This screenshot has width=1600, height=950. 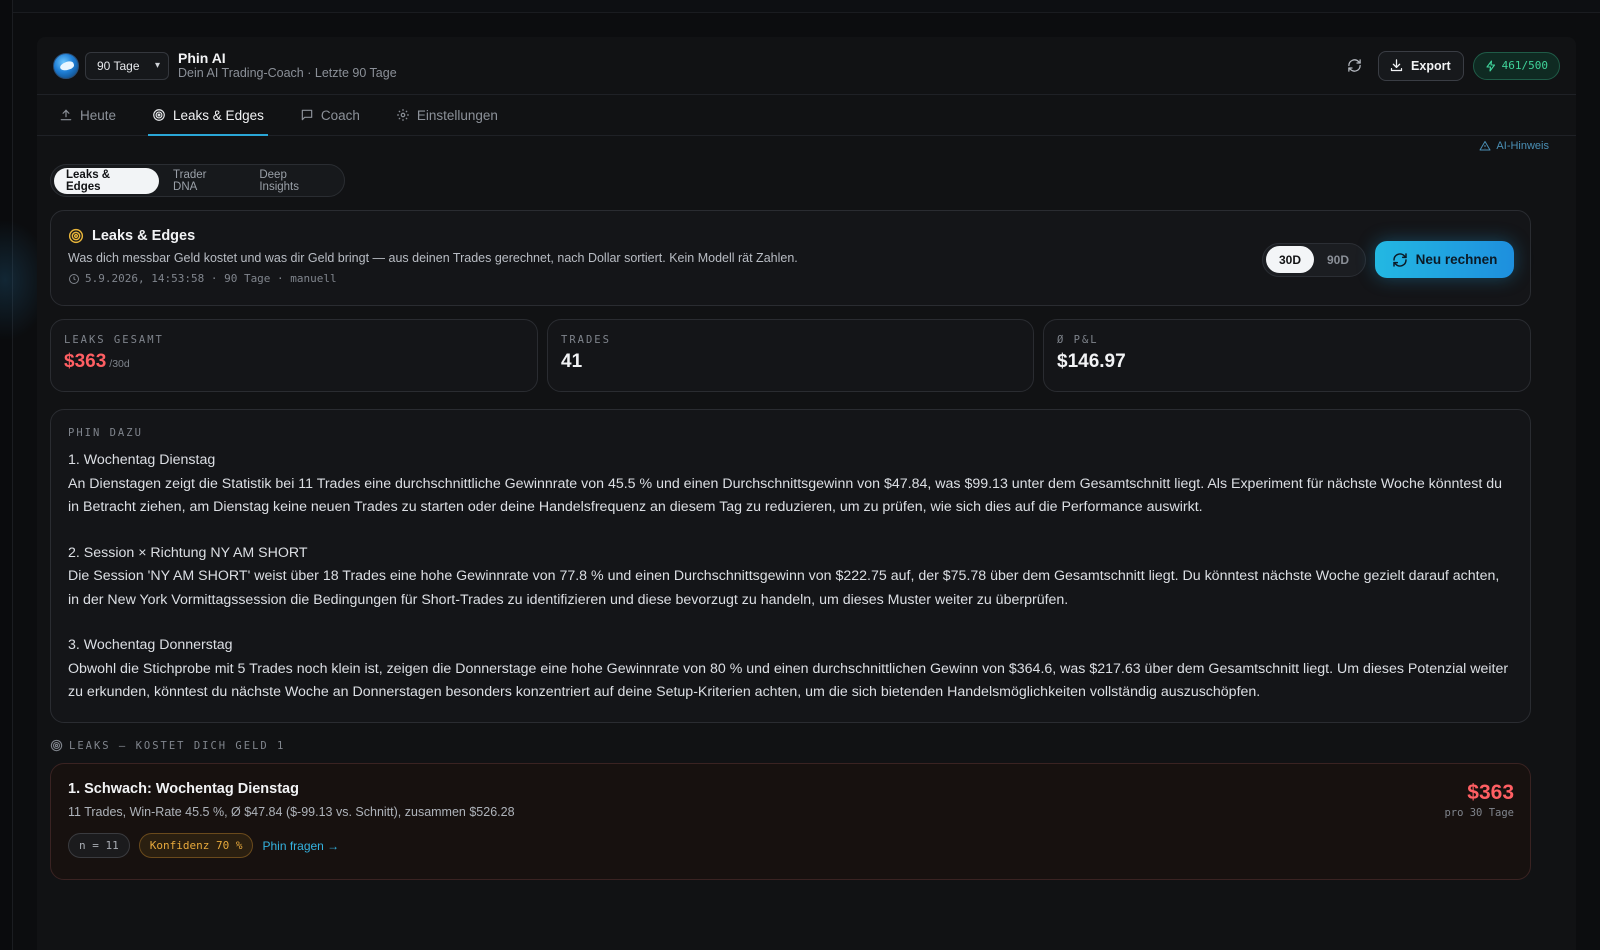 What do you see at coordinates (66, 115) in the screenshot?
I see `upload-icon` at bounding box center [66, 115].